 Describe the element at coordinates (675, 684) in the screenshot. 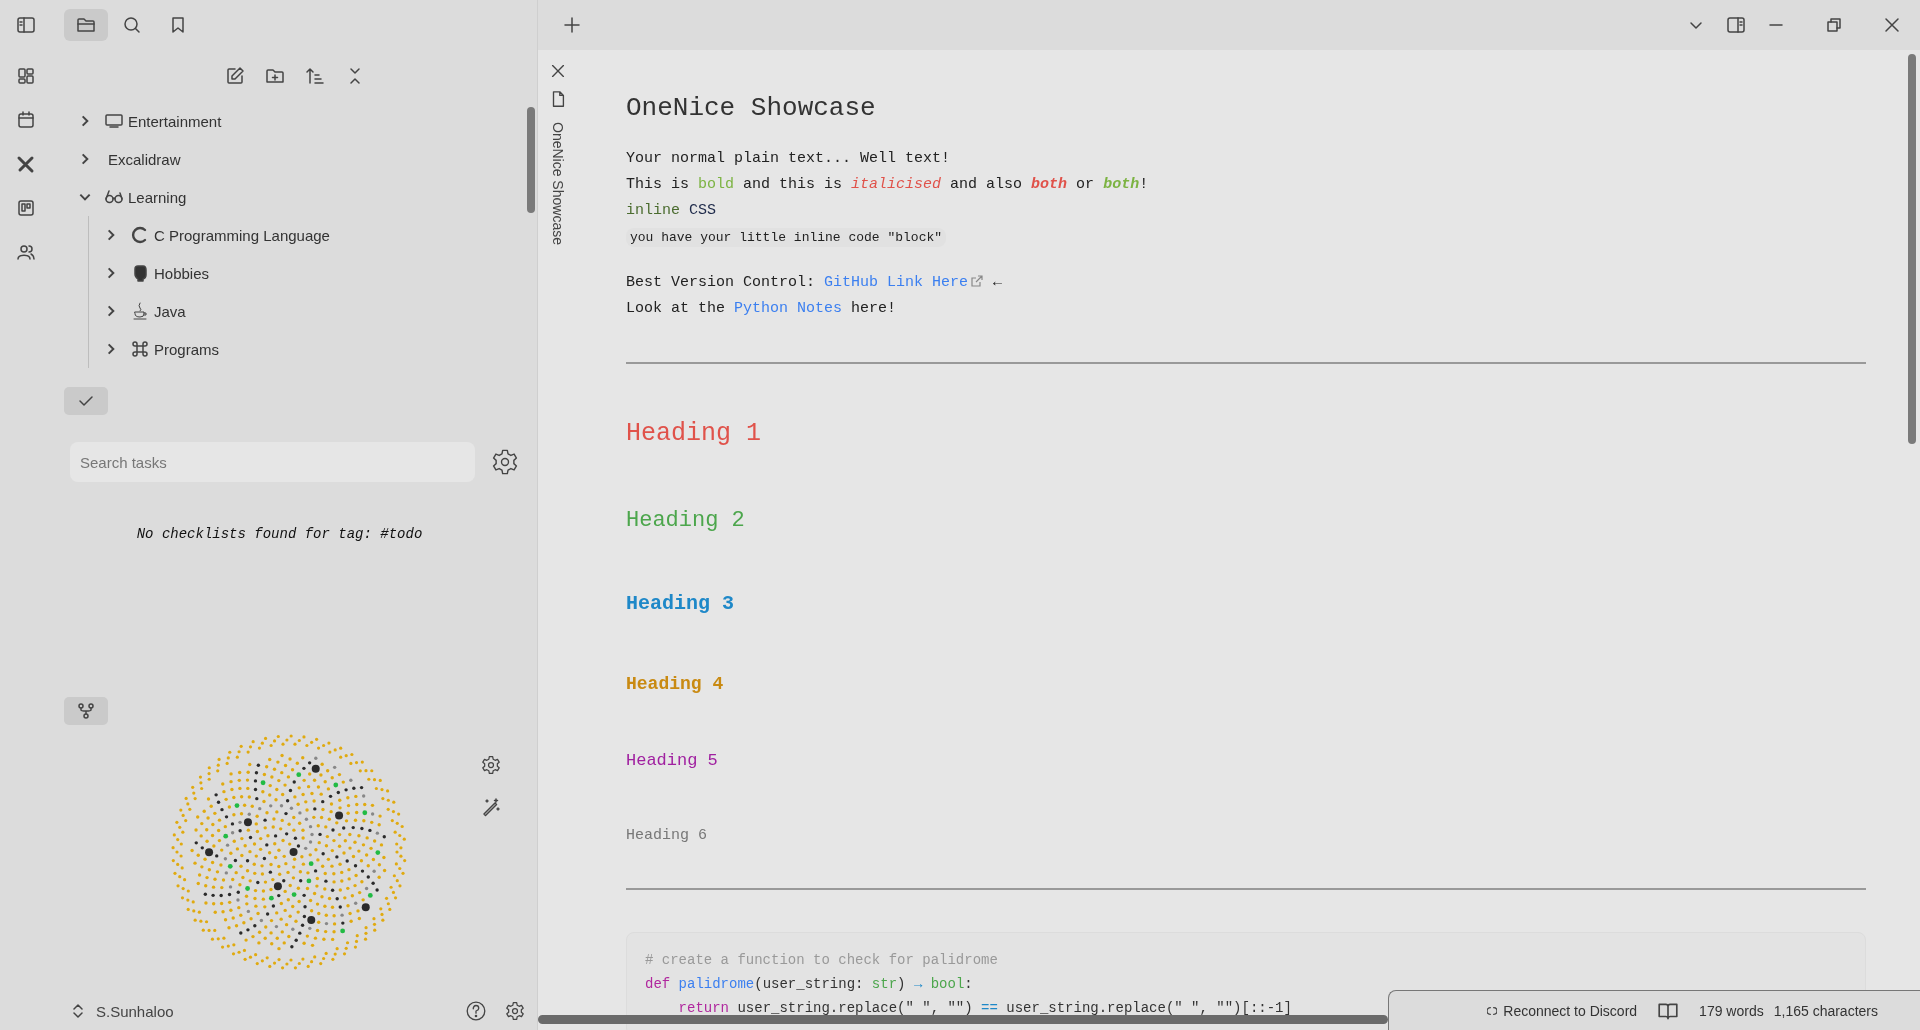

I see `heading: Heading 4` at that location.